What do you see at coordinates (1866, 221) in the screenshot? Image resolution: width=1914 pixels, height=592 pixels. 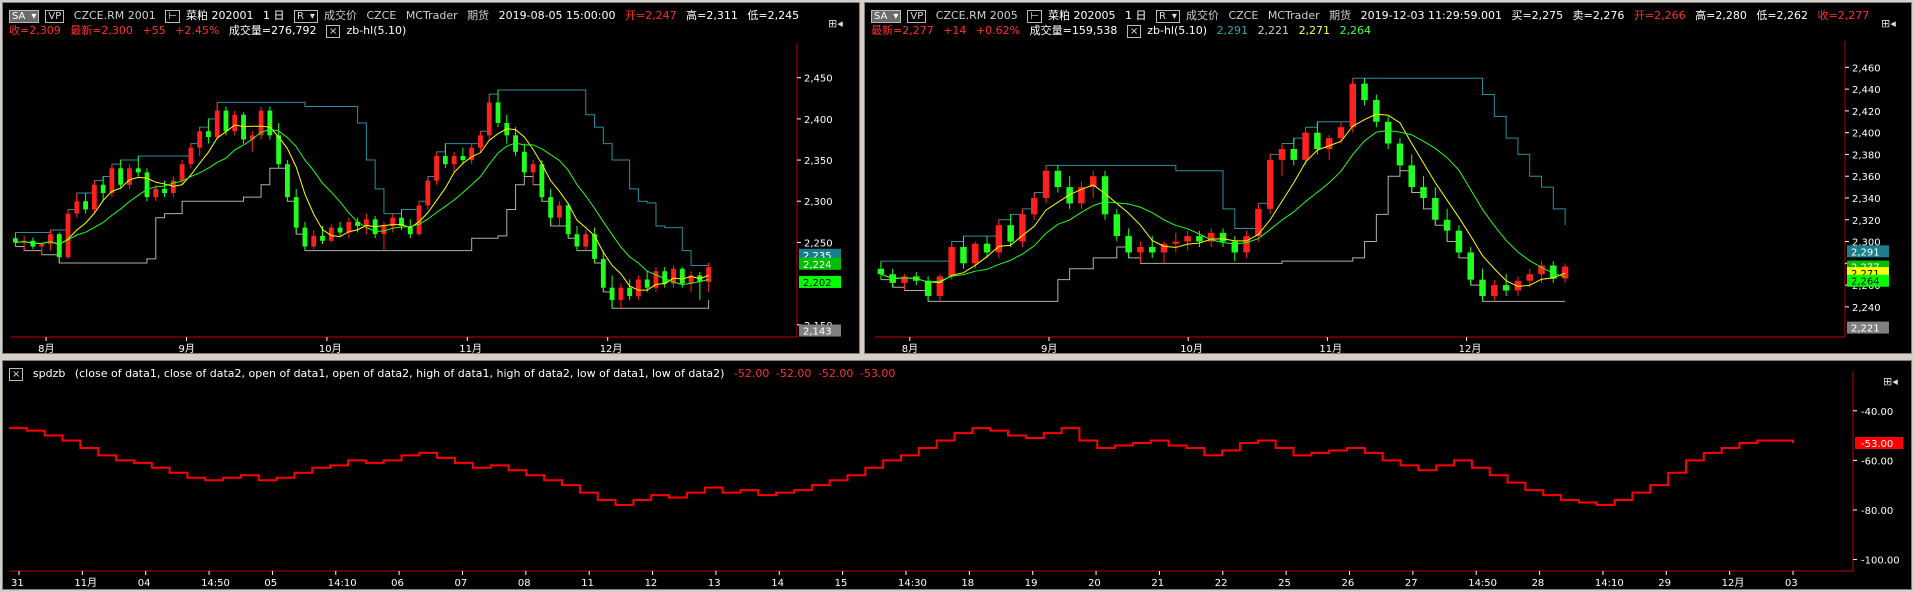 I see `y-tick-label: 2,320` at bounding box center [1866, 221].